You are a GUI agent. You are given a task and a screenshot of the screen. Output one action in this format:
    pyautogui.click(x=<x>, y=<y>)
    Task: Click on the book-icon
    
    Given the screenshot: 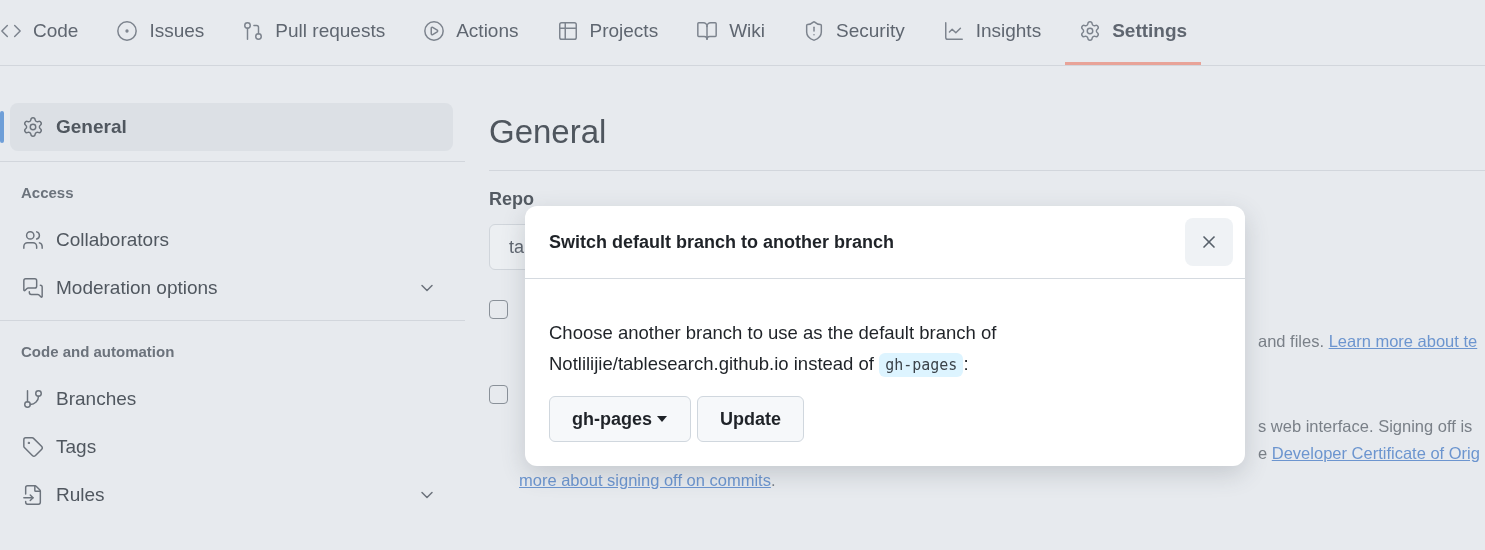 What is the action you would take?
    pyautogui.click(x=707, y=31)
    